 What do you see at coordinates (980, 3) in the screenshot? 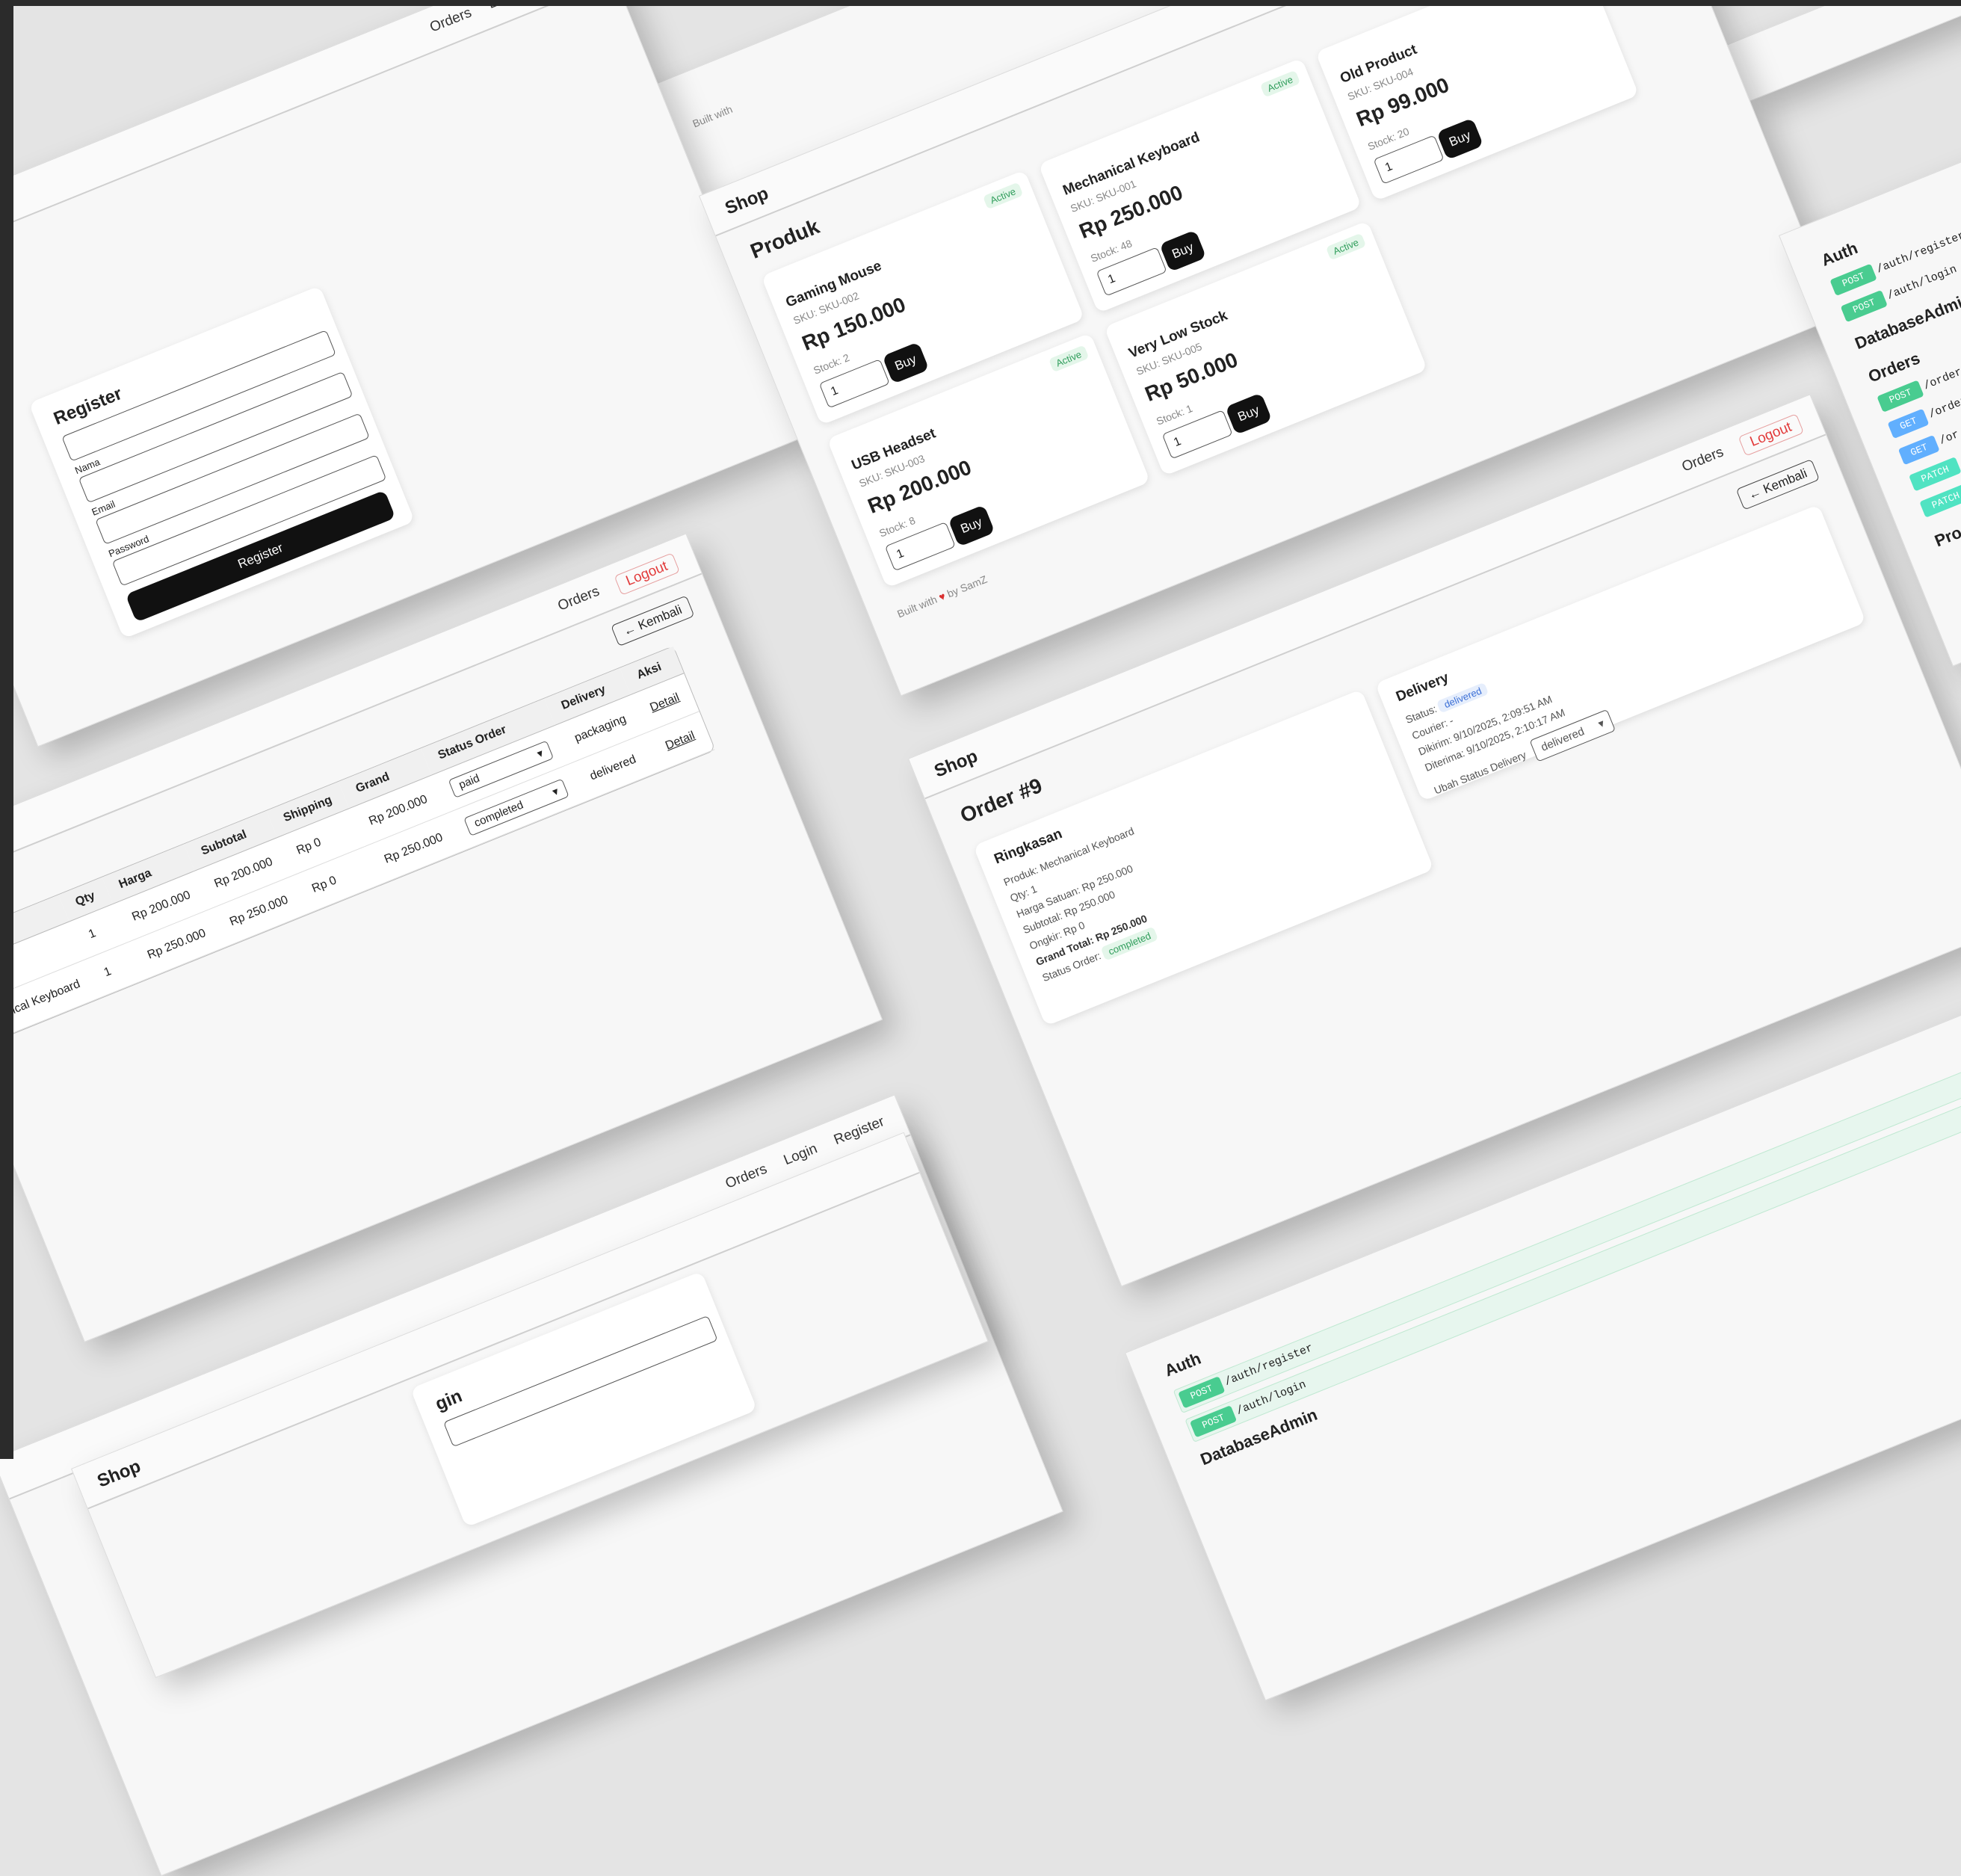
I see `frame-border-top` at bounding box center [980, 3].